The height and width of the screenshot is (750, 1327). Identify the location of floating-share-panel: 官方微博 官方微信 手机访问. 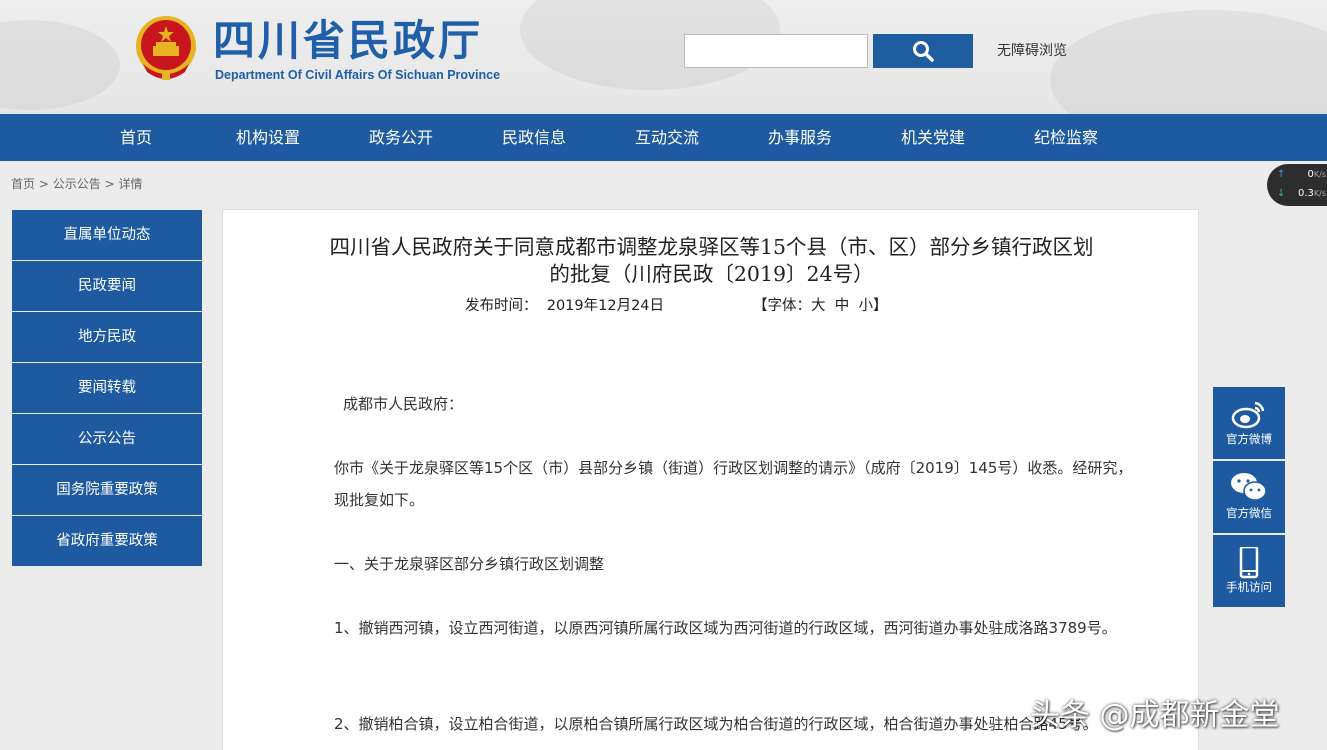
(1249, 498).